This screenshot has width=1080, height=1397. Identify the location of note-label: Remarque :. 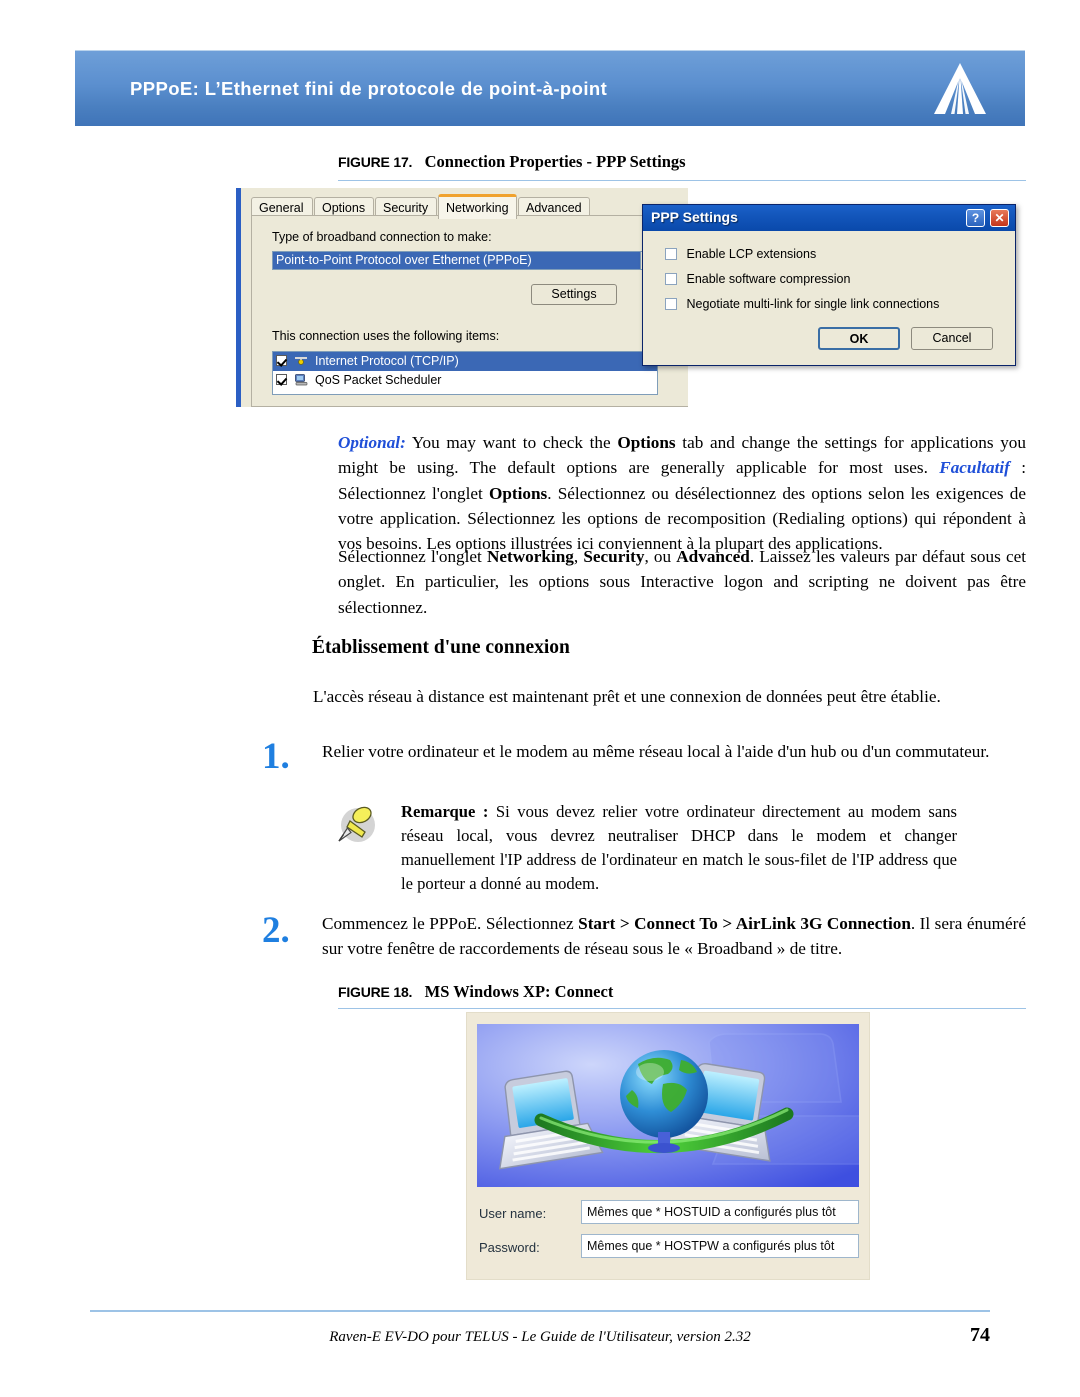
(445, 811).